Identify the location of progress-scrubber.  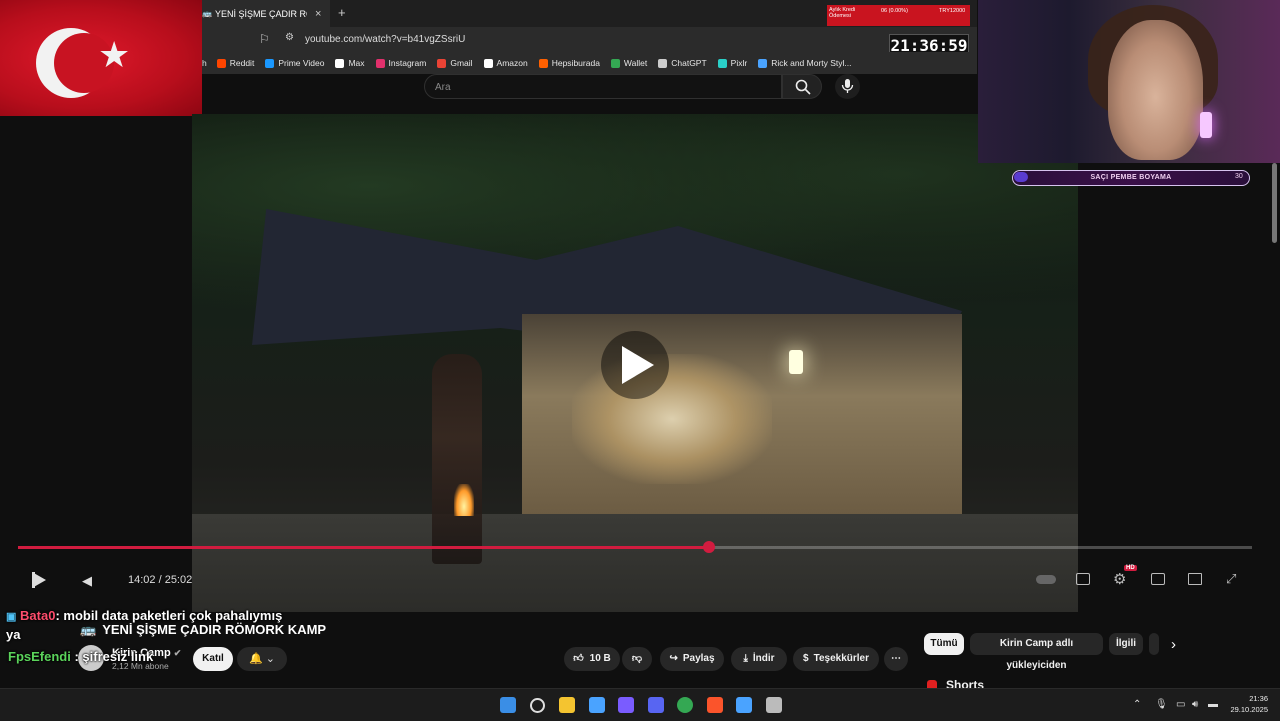
(709, 547).